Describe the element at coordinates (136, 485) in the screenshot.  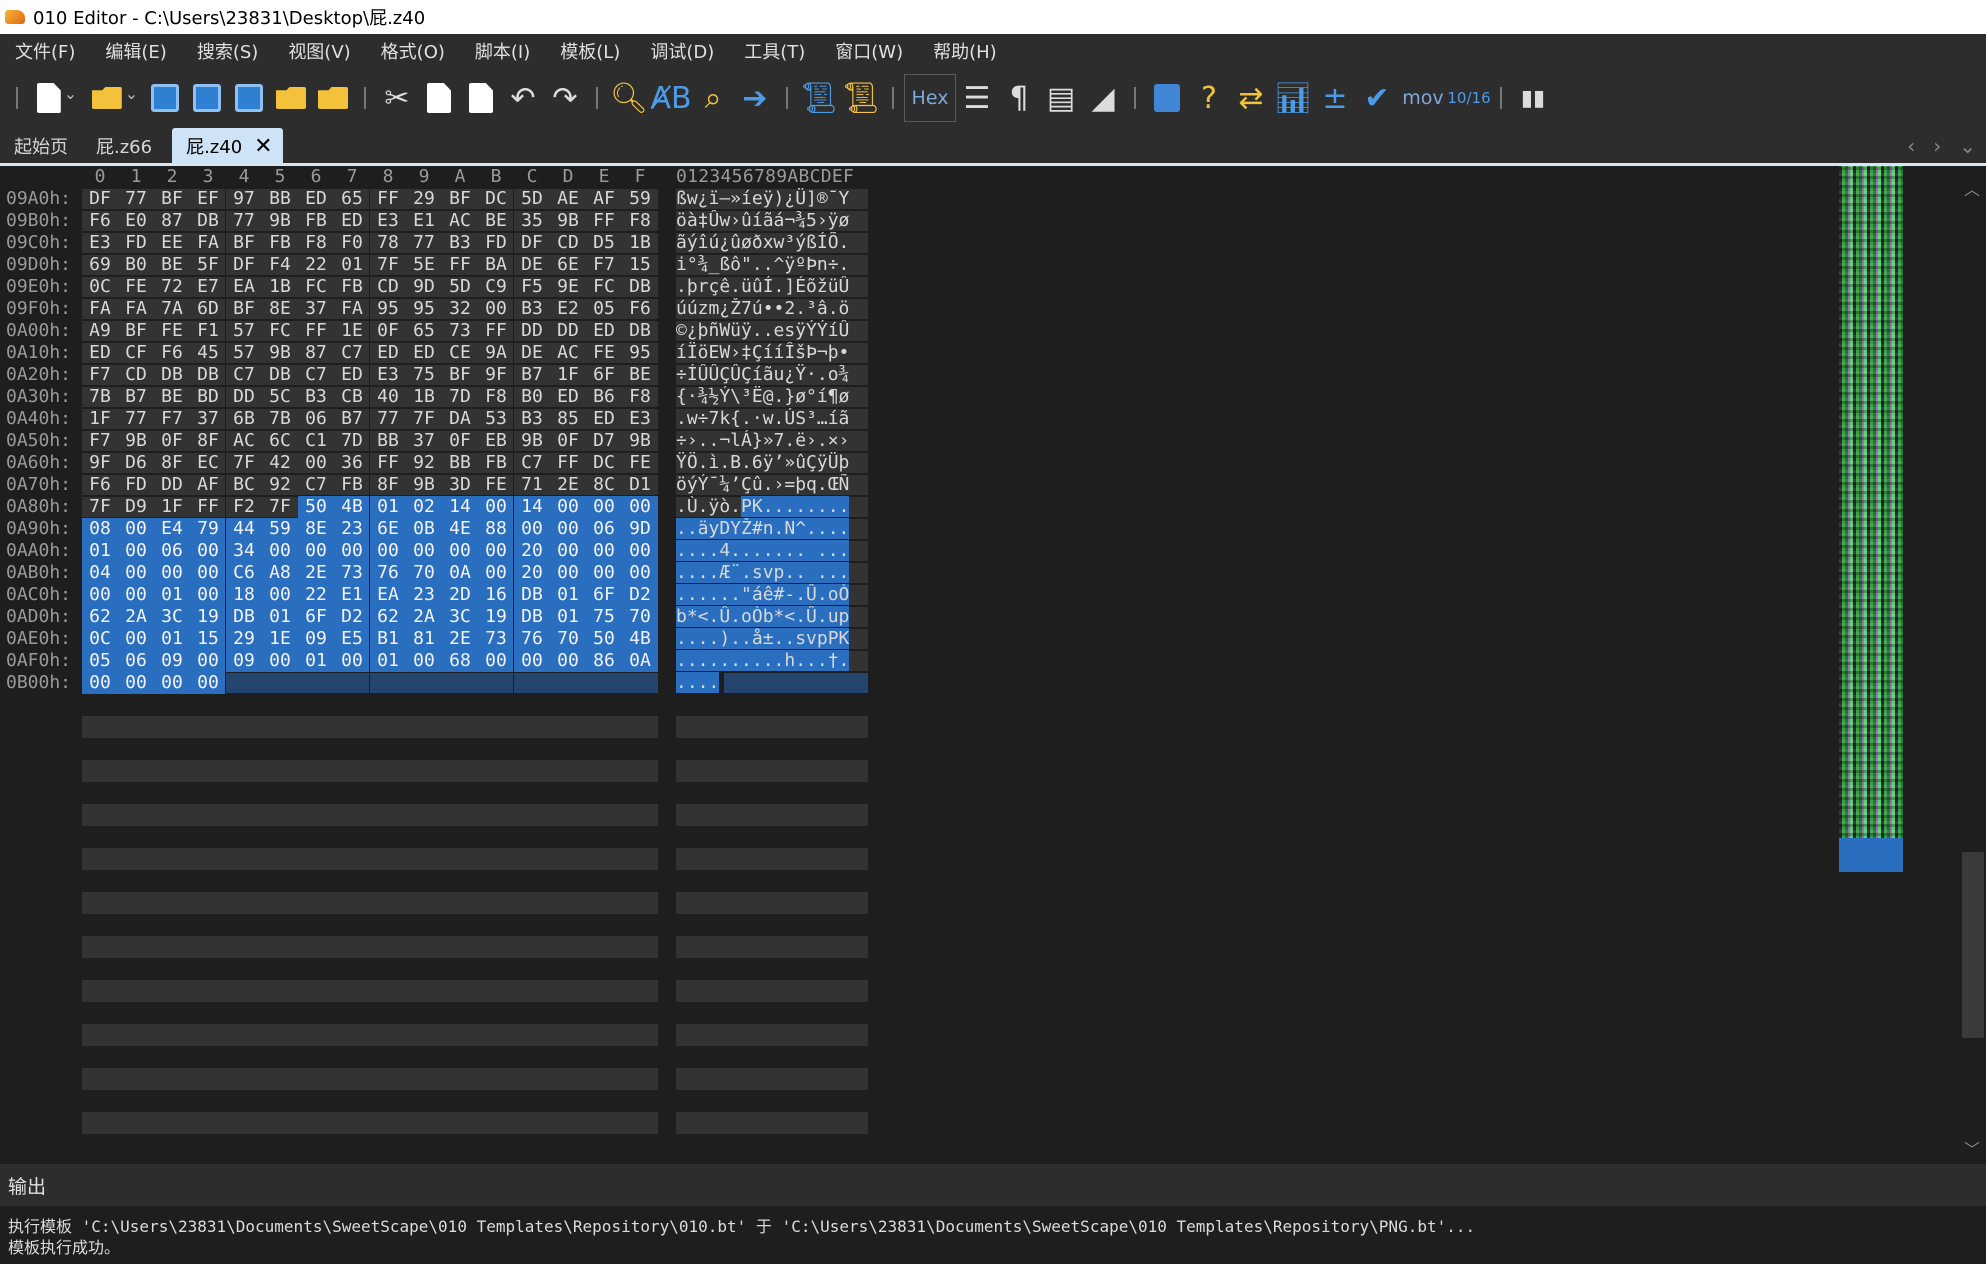
I see `hex-byte: FD` at that location.